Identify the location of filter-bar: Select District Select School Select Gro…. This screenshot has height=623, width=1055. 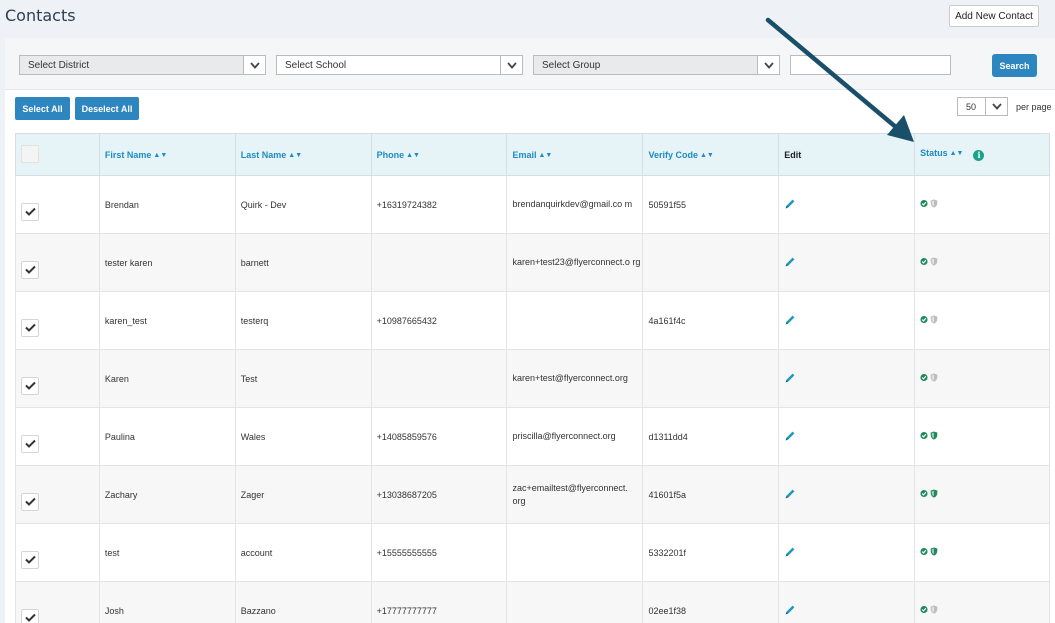
(530, 64).